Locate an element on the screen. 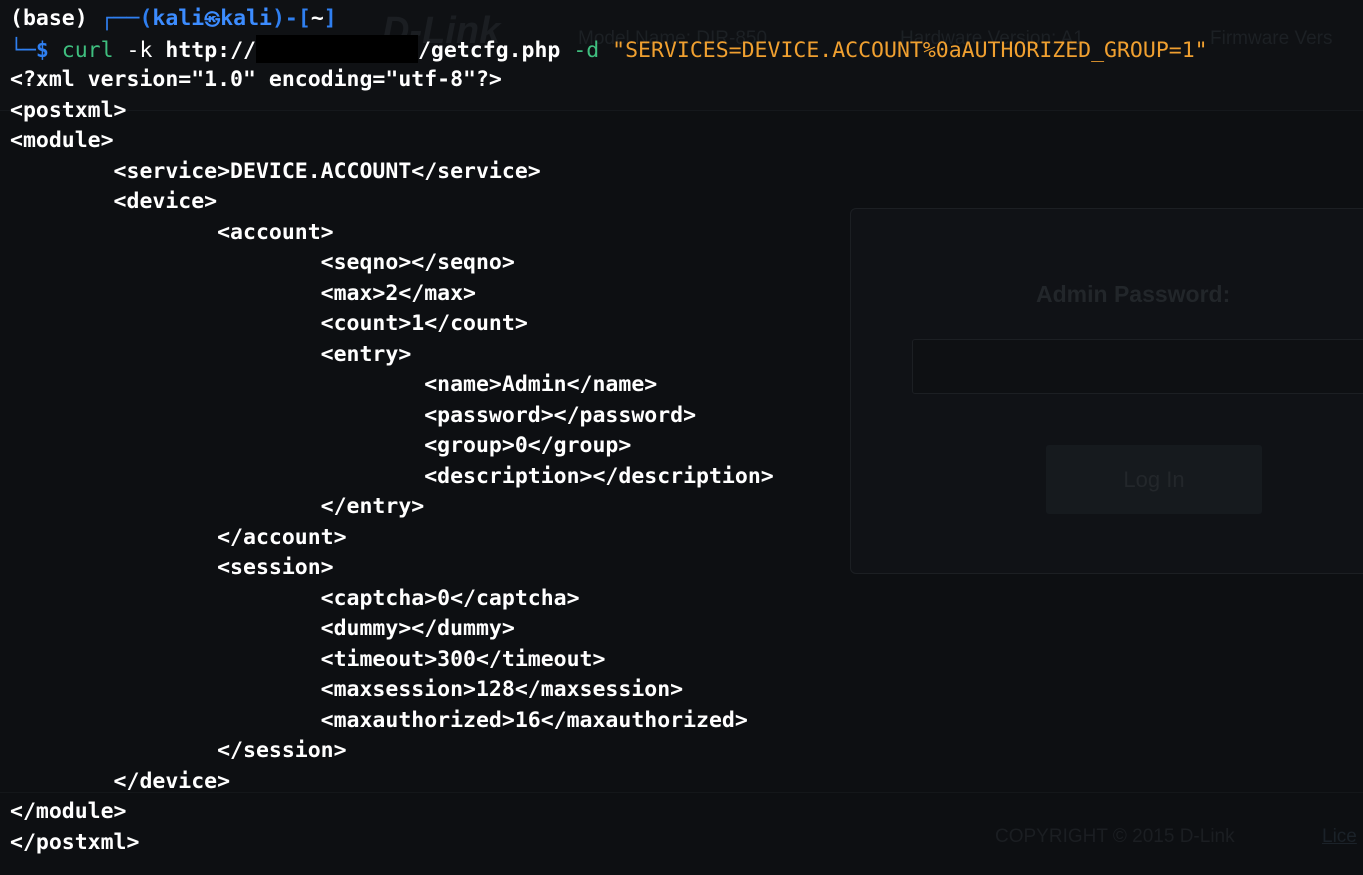  xml-output-line: </account> is located at coordinates (178, 537).